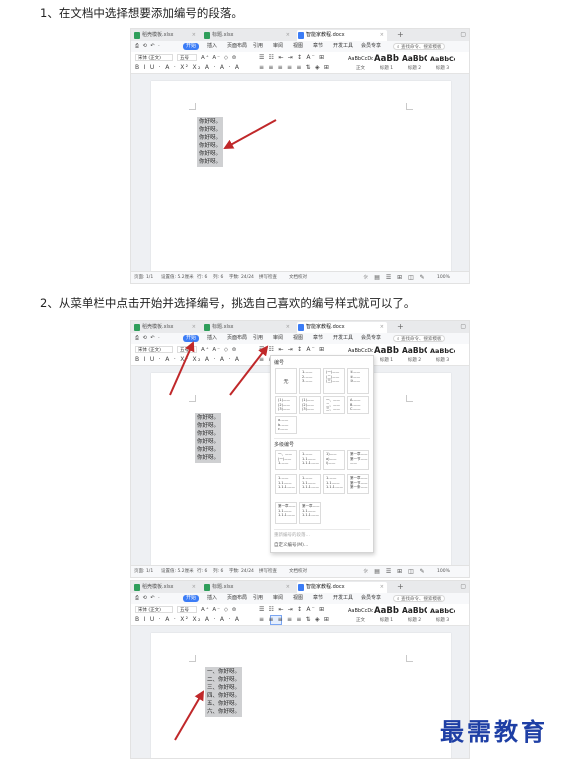 This screenshot has height=759, width=566. Describe the element at coordinates (395, 571) in the screenshot. I see `view-mode-icons: ☼ ▤ ☰ ⊞ ◫ ✎` at that location.